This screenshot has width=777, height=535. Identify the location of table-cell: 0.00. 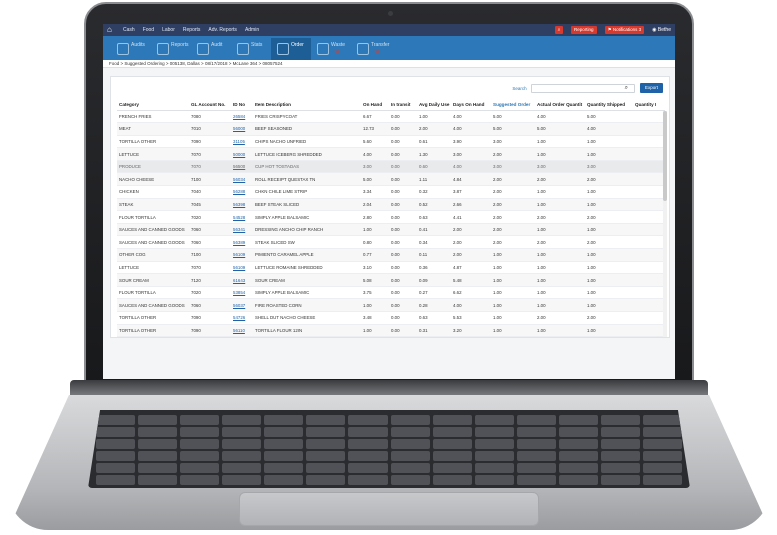
(403, 167).